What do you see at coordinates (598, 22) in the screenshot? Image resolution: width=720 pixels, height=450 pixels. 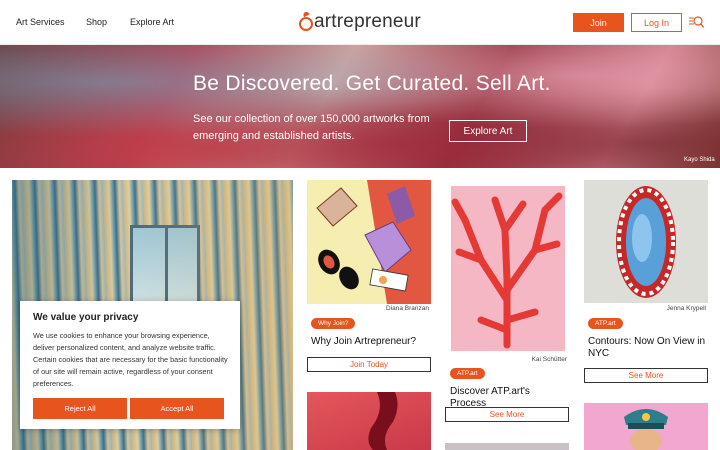 I see `join-button: Join` at bounding box center [598, 22].